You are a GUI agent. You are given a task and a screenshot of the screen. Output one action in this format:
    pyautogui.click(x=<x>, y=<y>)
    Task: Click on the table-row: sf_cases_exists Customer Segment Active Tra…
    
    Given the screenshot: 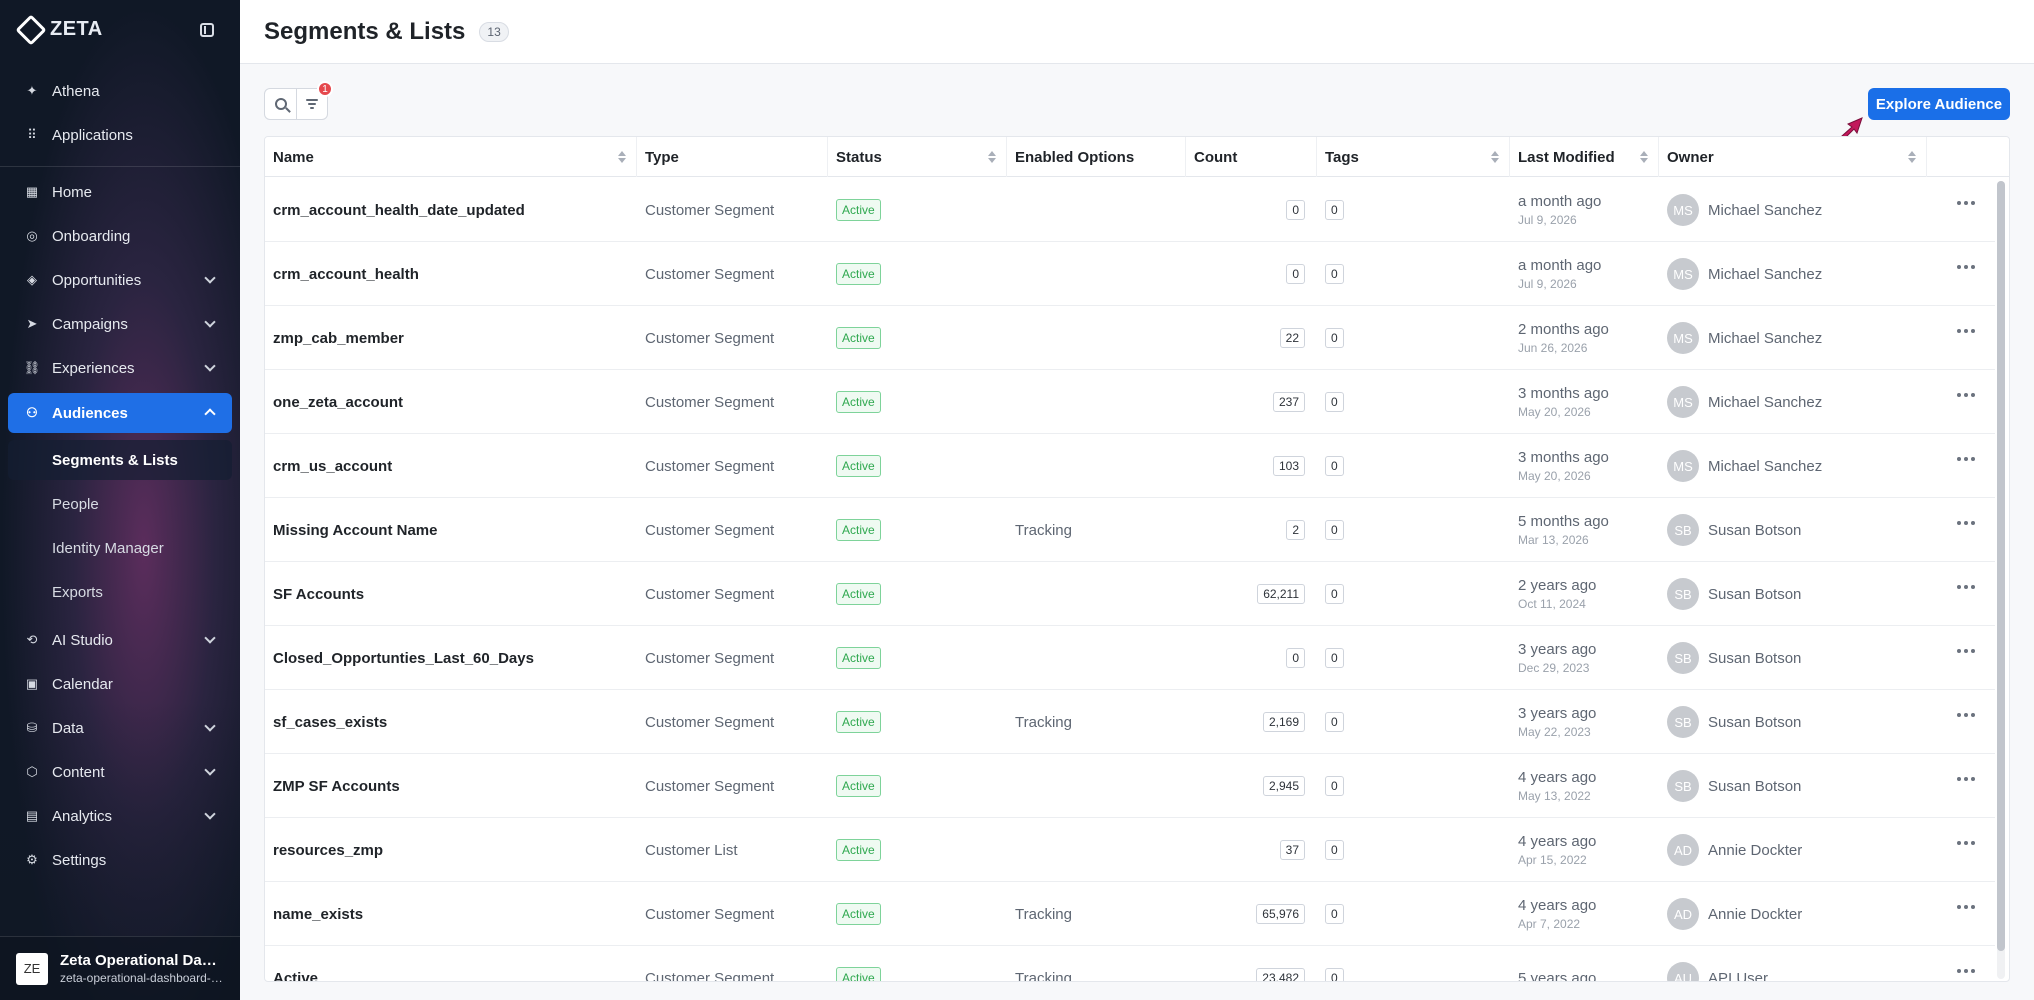 What is the action you would take?
    pyautogui.click(x=1130, y=722)
    